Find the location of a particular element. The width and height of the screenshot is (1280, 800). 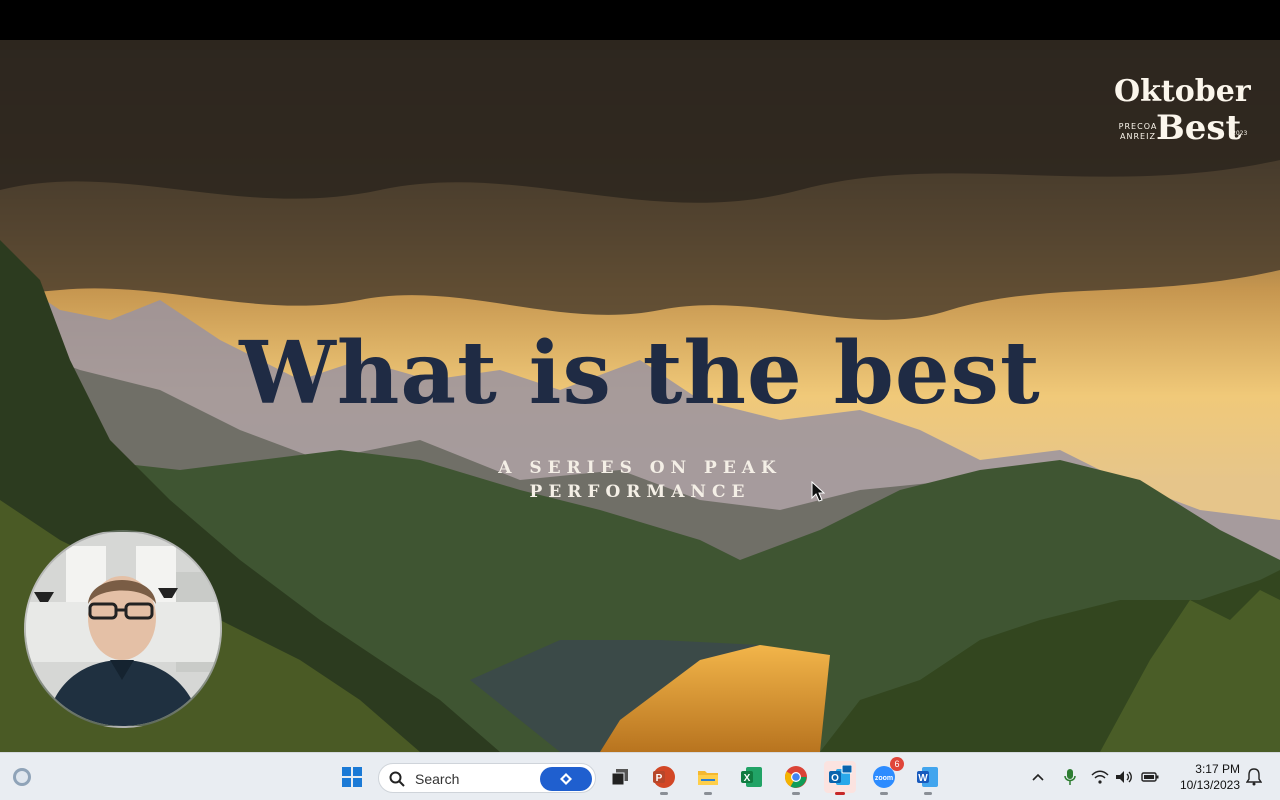

word-icon: W is located at coordinates (927, 777).